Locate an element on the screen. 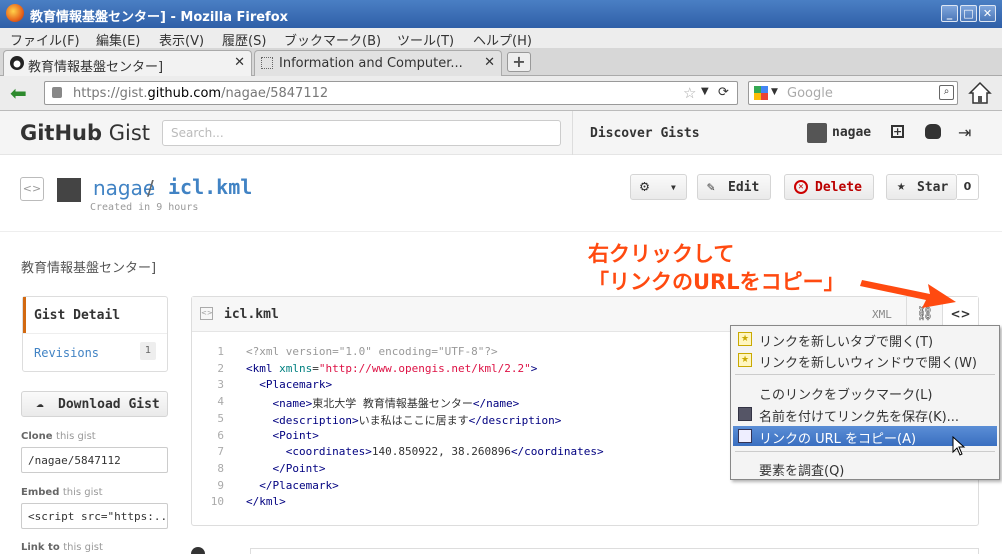 This screenshot has height=554, width=1002. tab-information: Information and Computer... ✕ is located at coordinates (378, 63).